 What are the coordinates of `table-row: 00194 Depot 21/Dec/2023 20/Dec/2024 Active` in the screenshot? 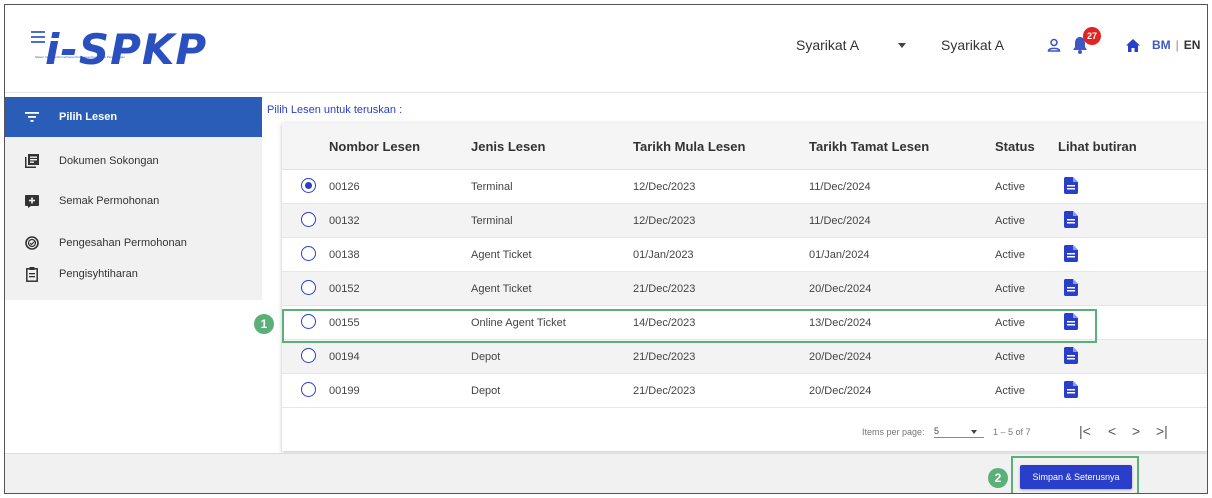 It's located at (744, 357).